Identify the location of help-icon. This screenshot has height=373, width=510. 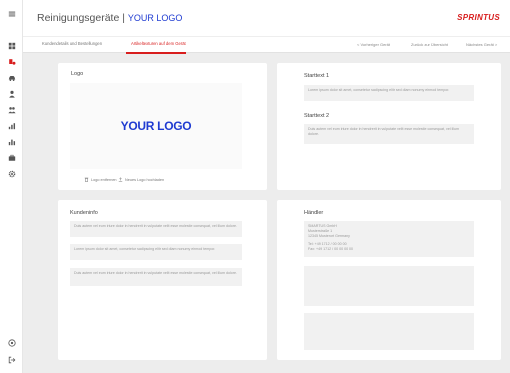
(11, 343).